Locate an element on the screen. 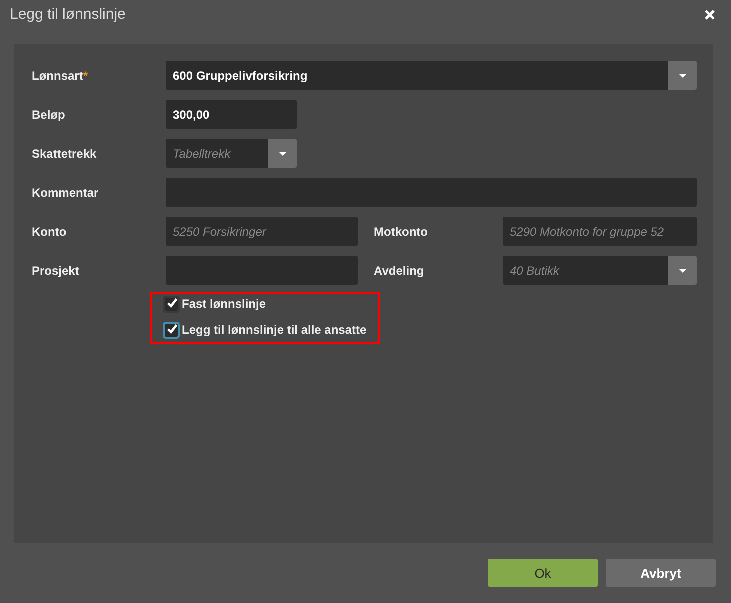  field-label: Kommentar is located at coordinates (66, 193).